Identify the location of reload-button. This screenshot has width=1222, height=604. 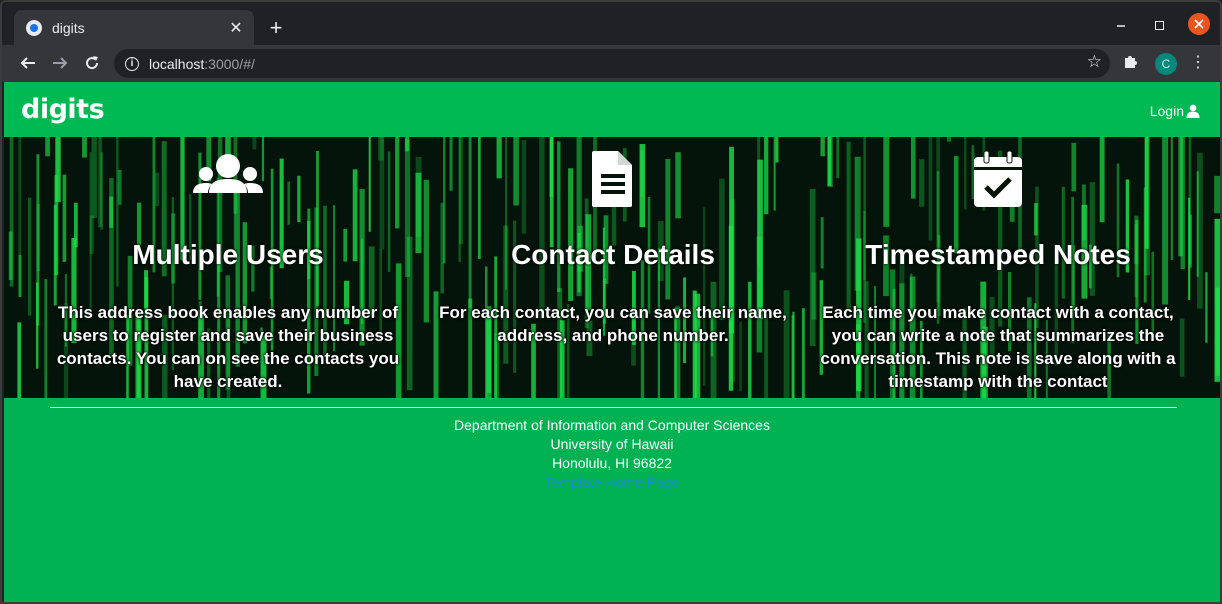
(92, 63).